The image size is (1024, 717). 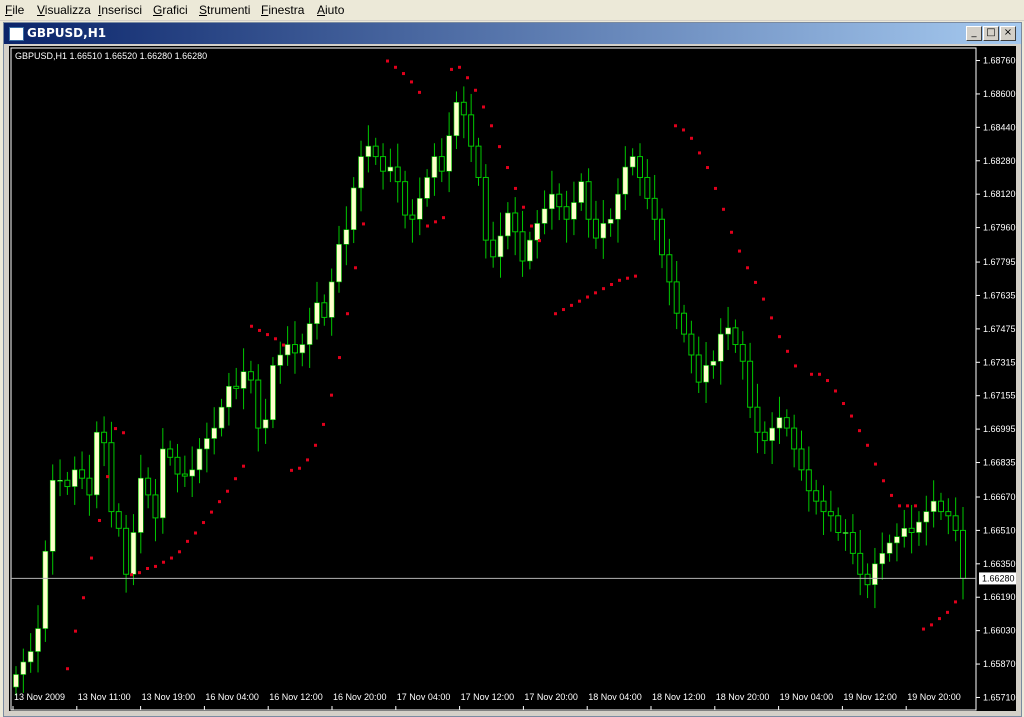 I want to click on menu-inserisci: Inserisci, so click(x=120, y=10).